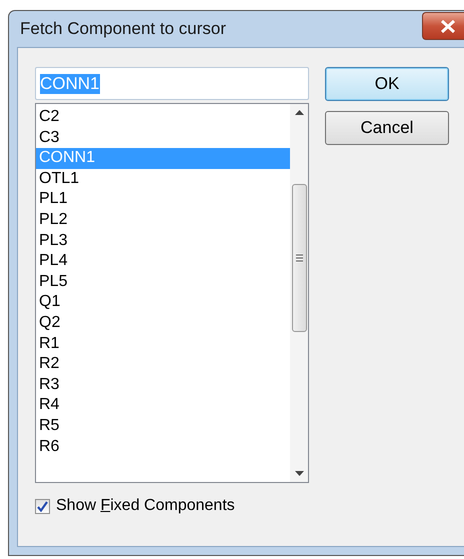 The width and height of the screenshot is (464, 559). I want to click on scroll-up-icon, so click(299, 112).